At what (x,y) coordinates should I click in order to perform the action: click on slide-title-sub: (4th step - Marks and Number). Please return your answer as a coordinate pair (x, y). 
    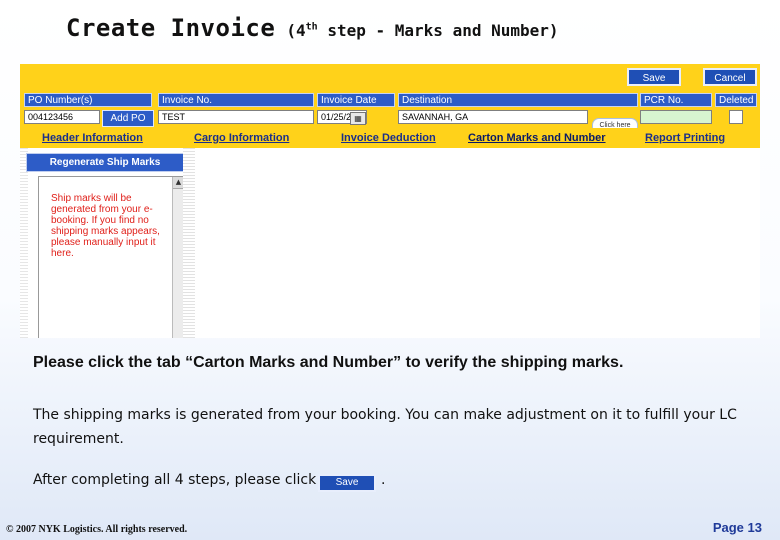
    Looking at the image, I should click on (422, 30).